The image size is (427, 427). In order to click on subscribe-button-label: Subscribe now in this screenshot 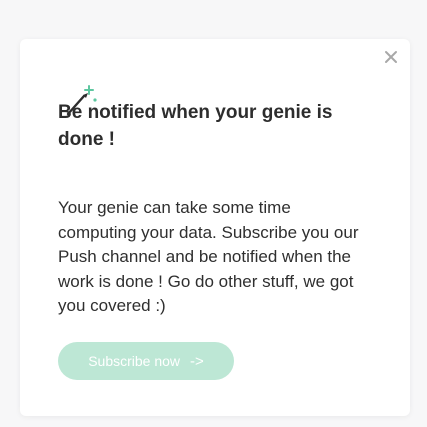, I will do `click(134, 361)`.